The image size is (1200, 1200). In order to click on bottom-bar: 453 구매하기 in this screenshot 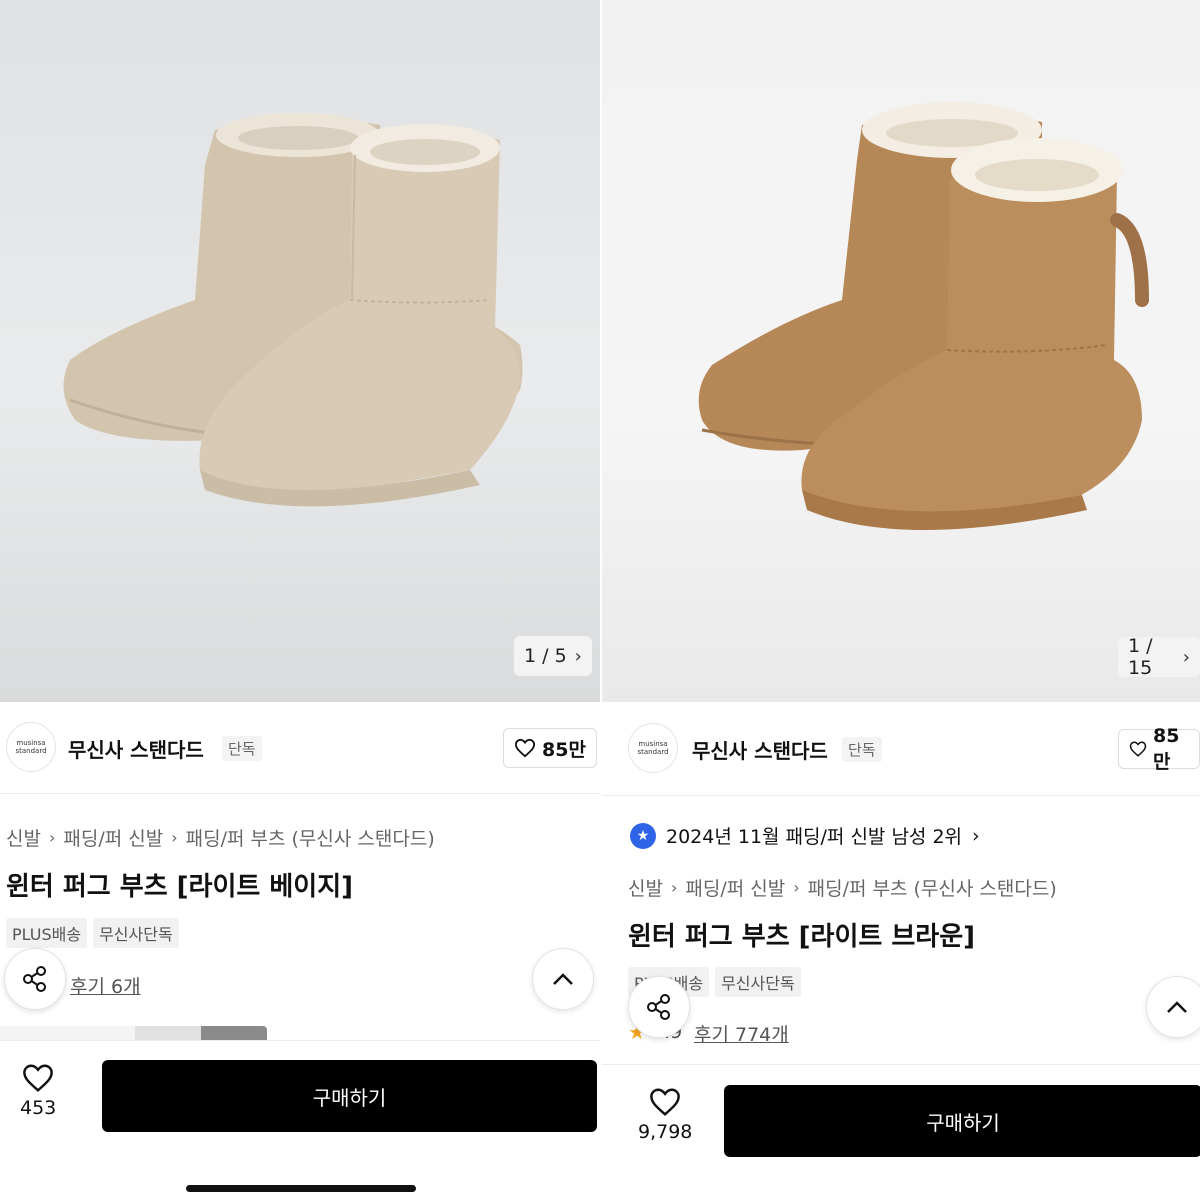, I will do `click(300, 1120)`.